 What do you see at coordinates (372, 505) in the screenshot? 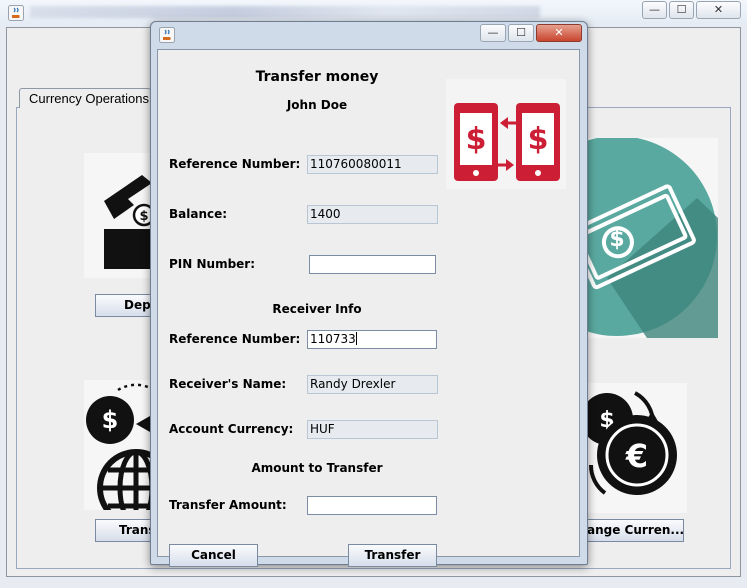
I see `transfer-amount-input` at bounding box center [372, 505].